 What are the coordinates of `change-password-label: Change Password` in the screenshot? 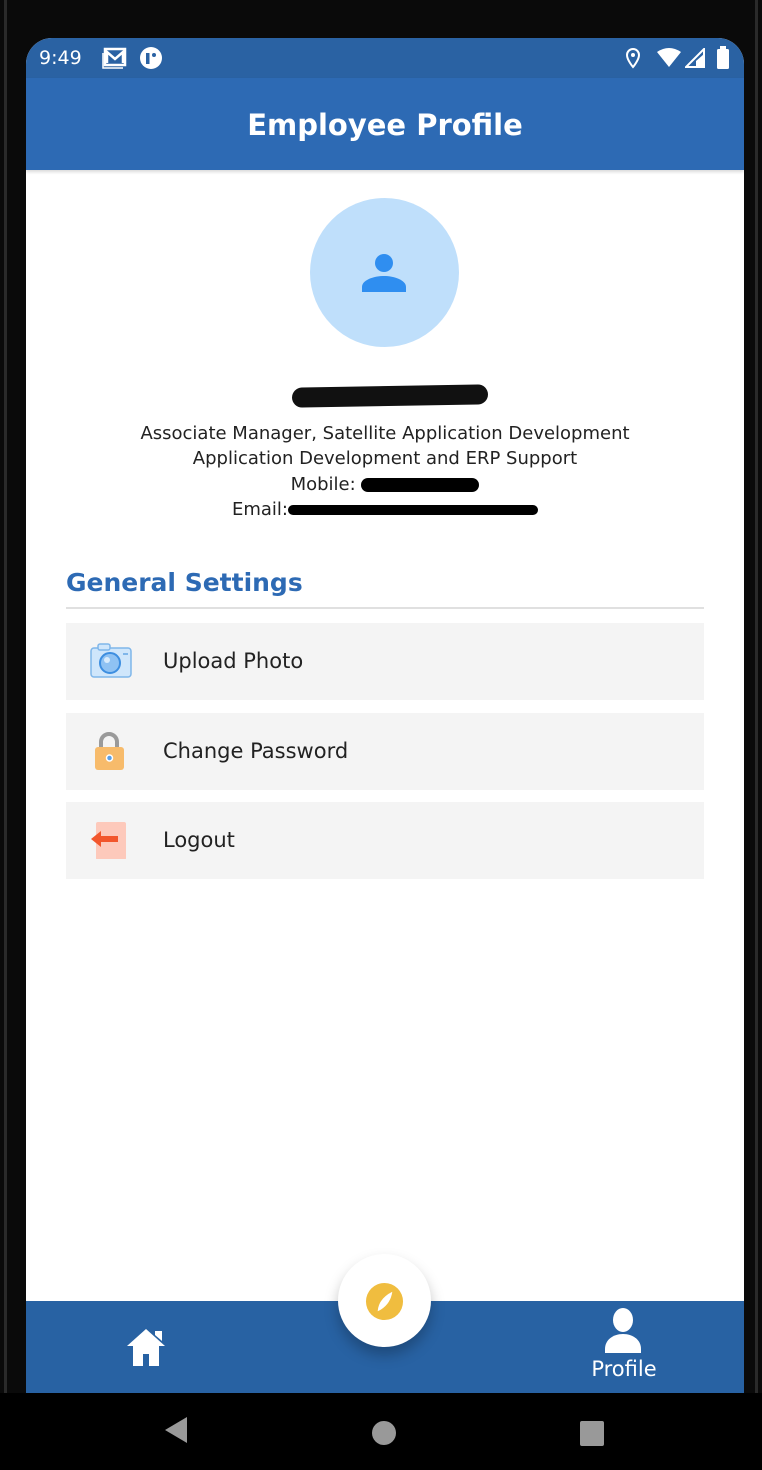 It's located at (256, 751).